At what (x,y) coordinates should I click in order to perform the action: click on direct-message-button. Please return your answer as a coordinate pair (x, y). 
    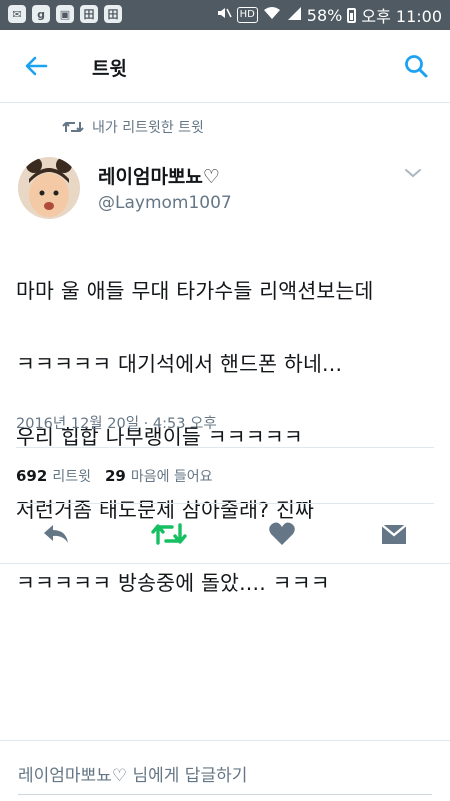
    Looking at the image, I should click on (394, 534).